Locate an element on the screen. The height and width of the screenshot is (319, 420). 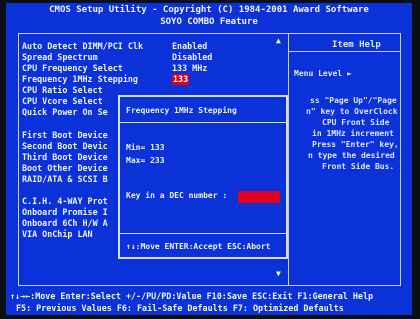
help-title: Item Help is located at coordinates (356, 45).